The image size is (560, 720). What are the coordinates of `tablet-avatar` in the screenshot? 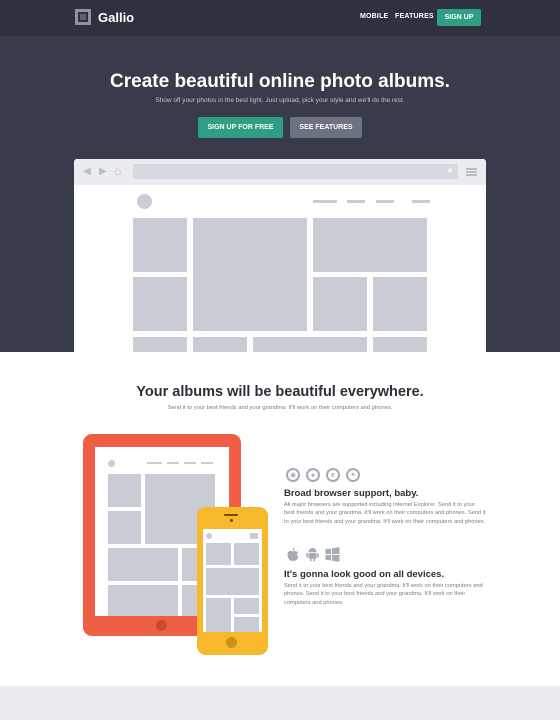 It's located at (111, 463).